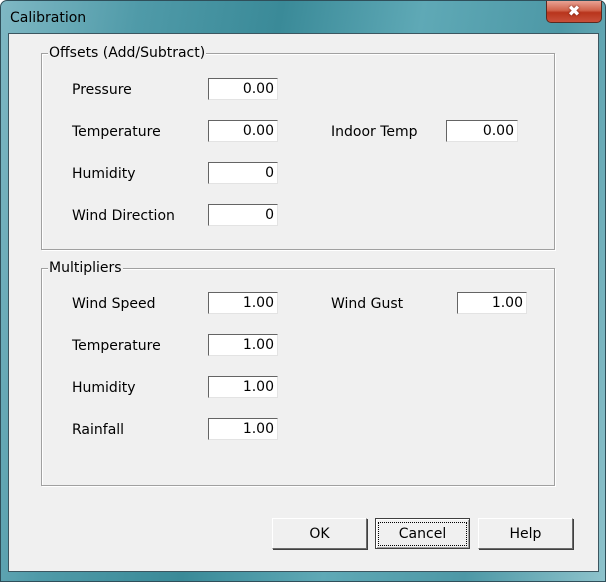 This screenshot has width=606, height=582. What do you see at coordinates (114, 304) in the screenshot?
I see `wind-speed-multiplier-label: Wind Speed` at bounding box center [114, 304].